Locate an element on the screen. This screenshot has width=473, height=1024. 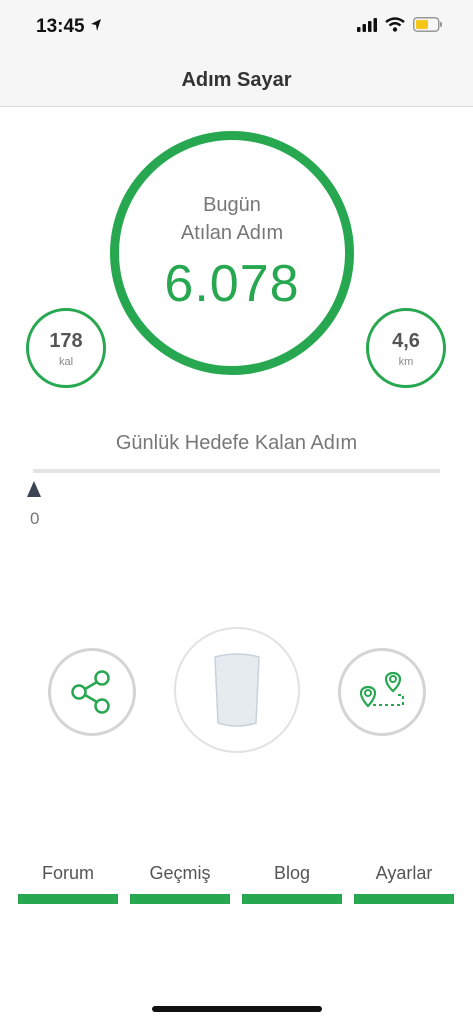
tab-settings: Ayarlar is located at coordinates (404, 882).